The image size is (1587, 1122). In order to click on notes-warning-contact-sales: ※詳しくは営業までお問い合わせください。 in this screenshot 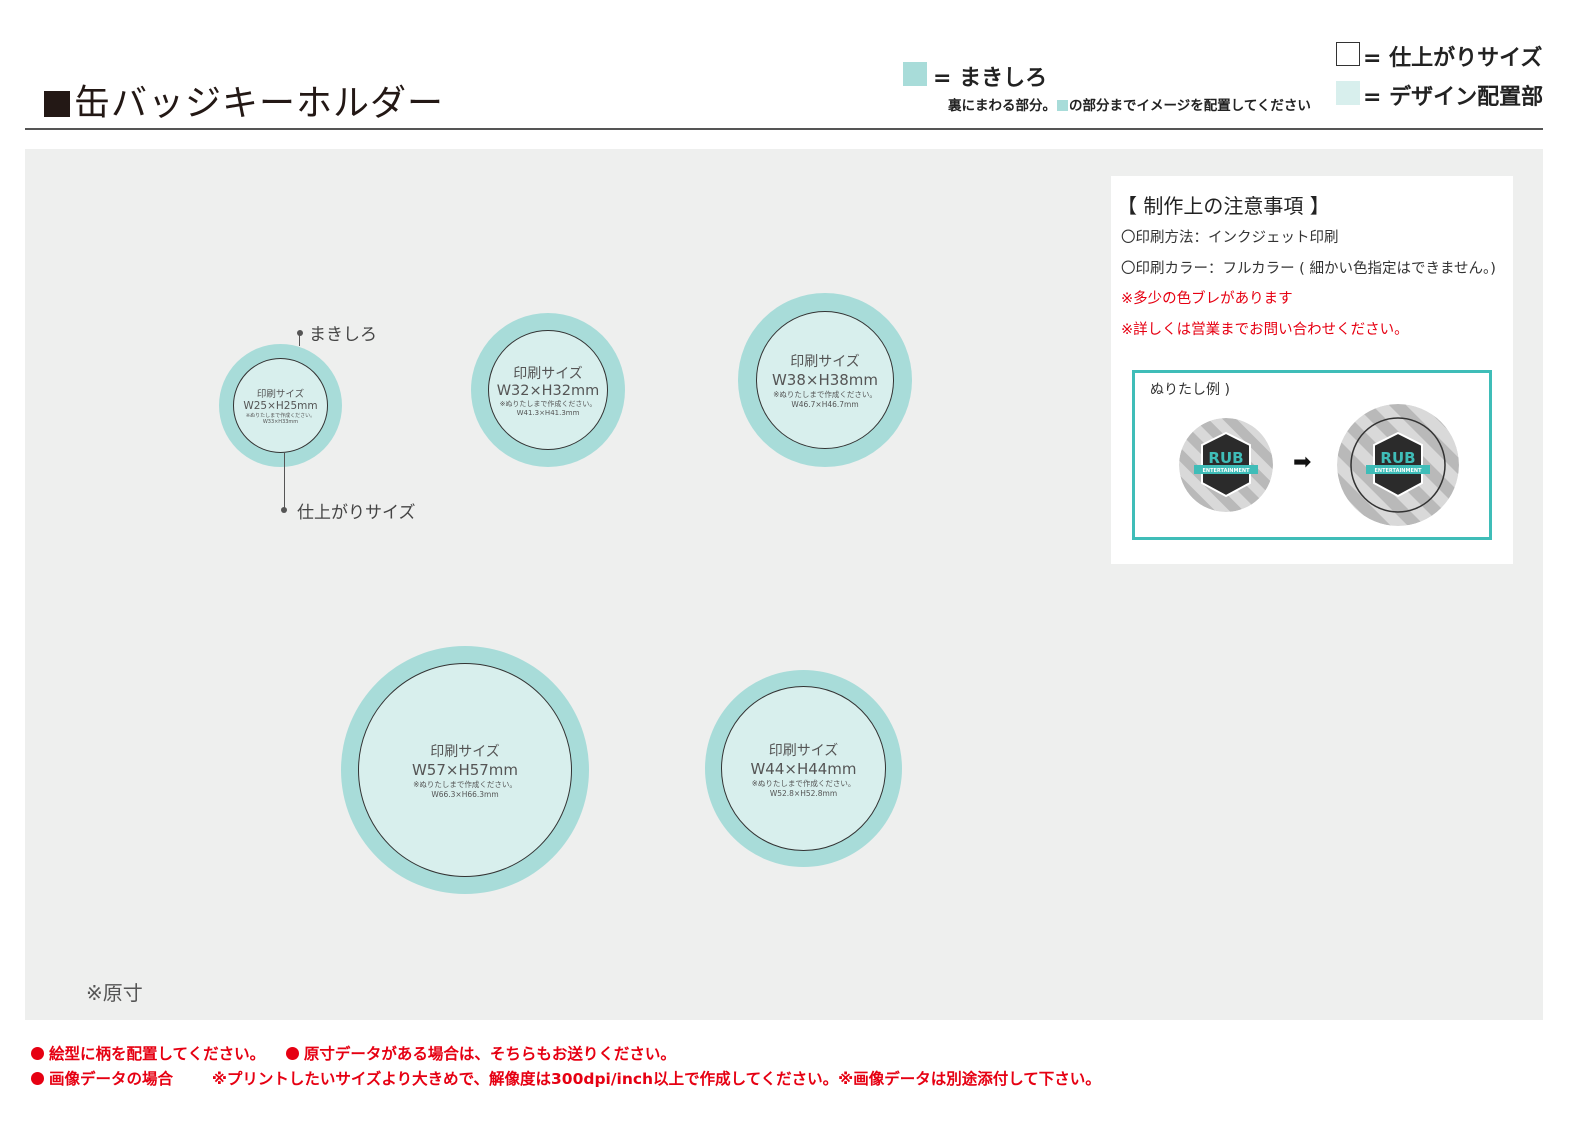, I will do `click(1265, 330)`.